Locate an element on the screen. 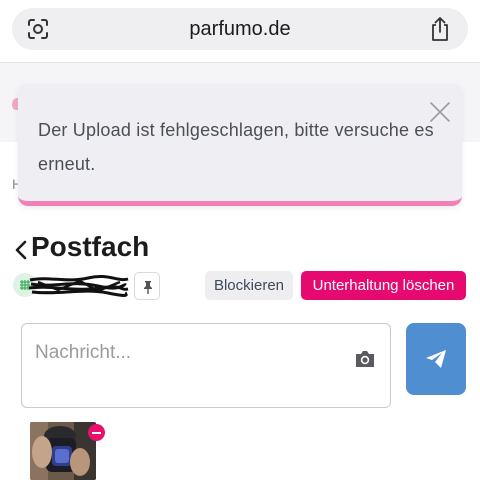 The height and width of the screenshot is (480, 480). camera-icon is located at coordinates (365, 359).